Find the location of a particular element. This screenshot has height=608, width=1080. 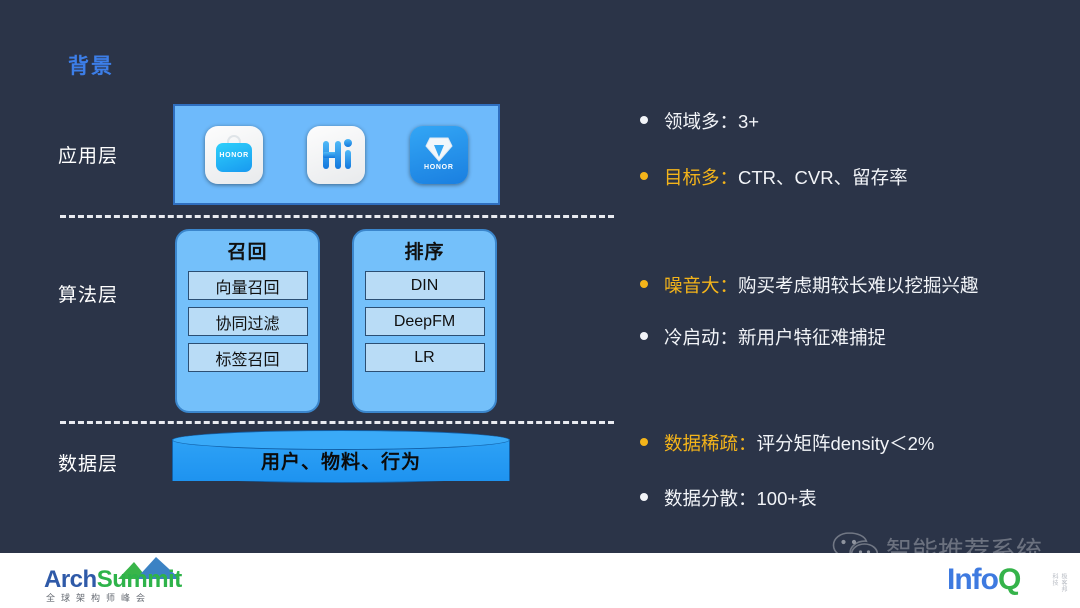

infoq-wordmark: InfoQ is located at coordinates (984, 579).